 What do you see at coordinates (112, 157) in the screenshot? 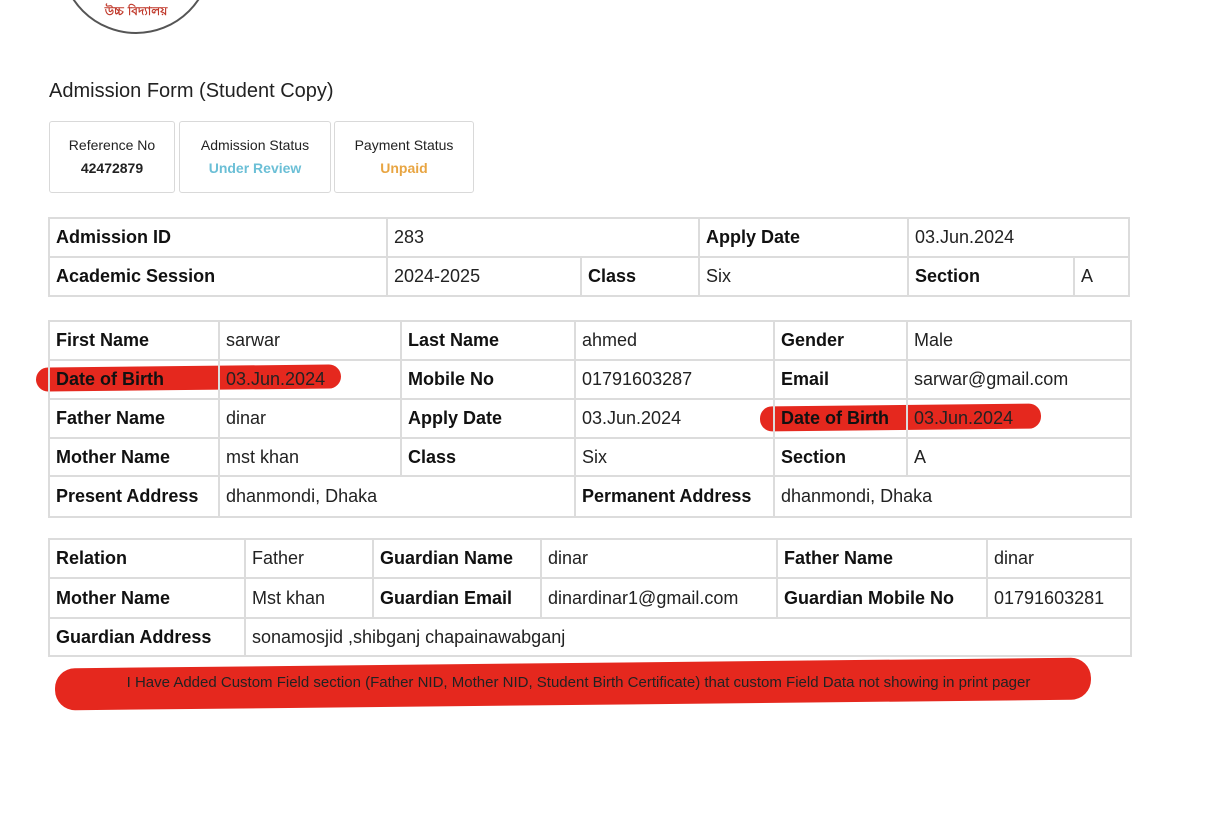
I see `reference-card: Reference No 42472879` at bounding box center [112, 157].